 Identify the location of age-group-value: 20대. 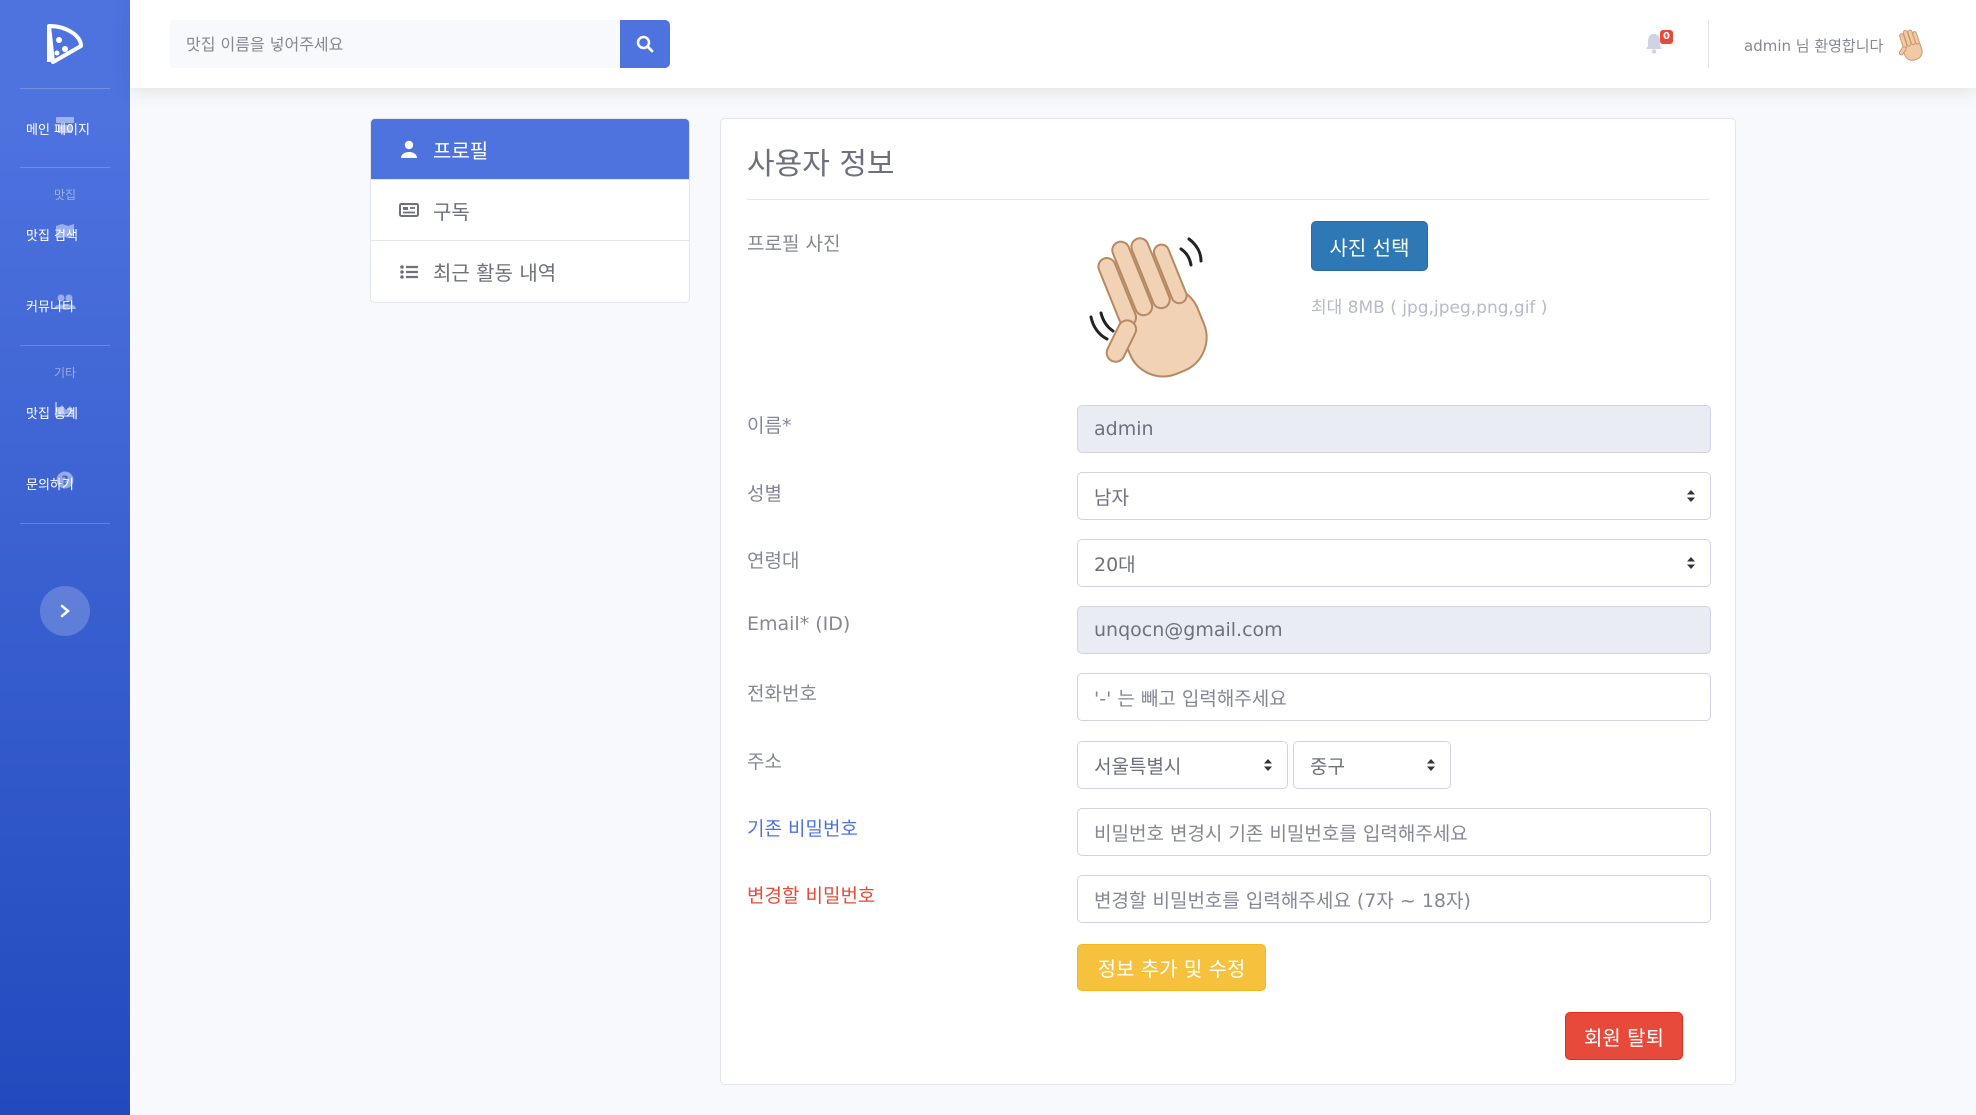
(1115, 564).